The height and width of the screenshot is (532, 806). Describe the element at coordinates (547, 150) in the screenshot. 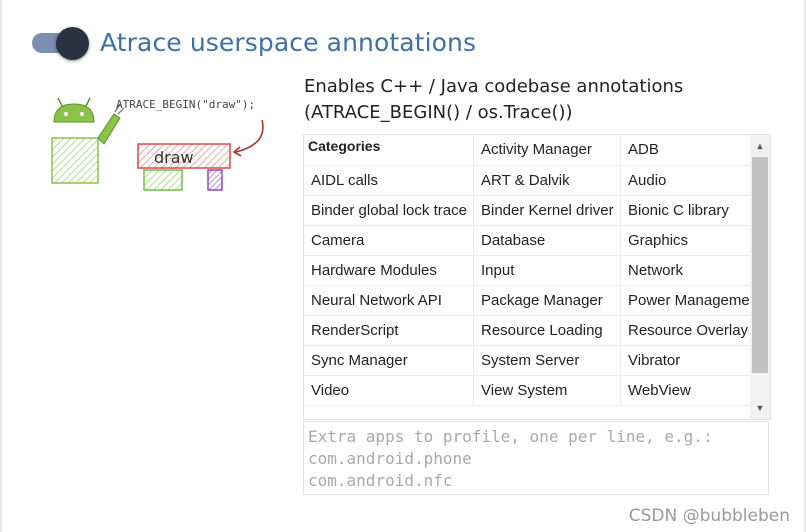

I see `category-item: Activity Manager` at that location.